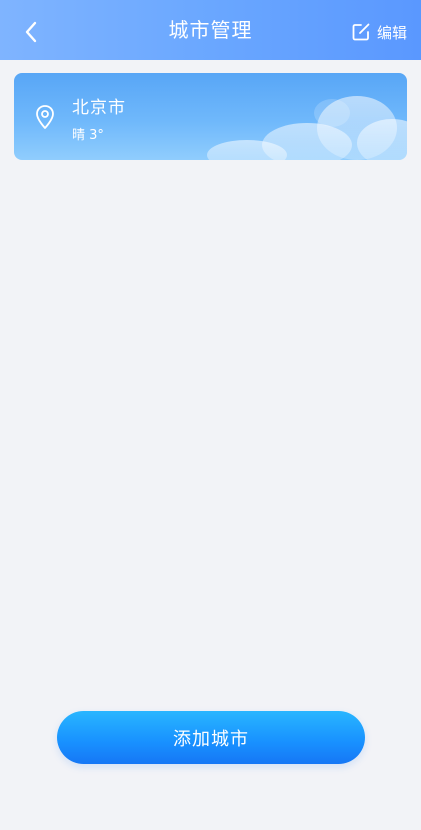  What do you see at coordinates (99, 108) in the screenshot?
I see `city-name: 北京市` at bounding box center [99, 108].